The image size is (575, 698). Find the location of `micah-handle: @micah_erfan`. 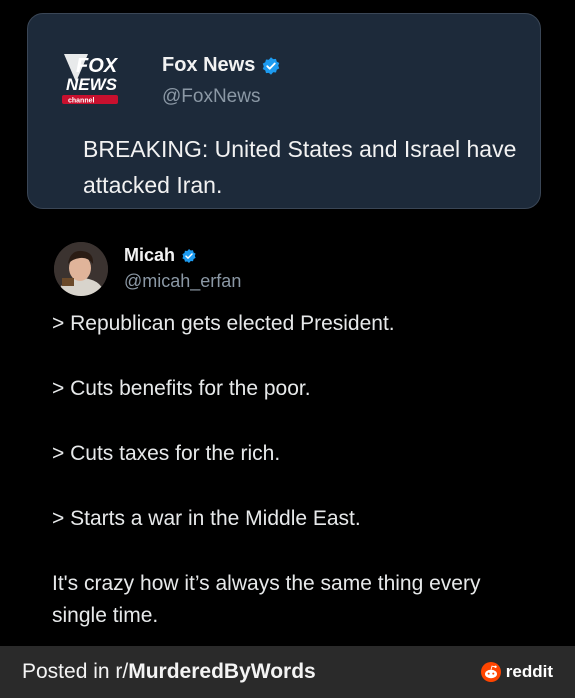

micah-handle: @micah_erfan is located at coordinates (182, 281).